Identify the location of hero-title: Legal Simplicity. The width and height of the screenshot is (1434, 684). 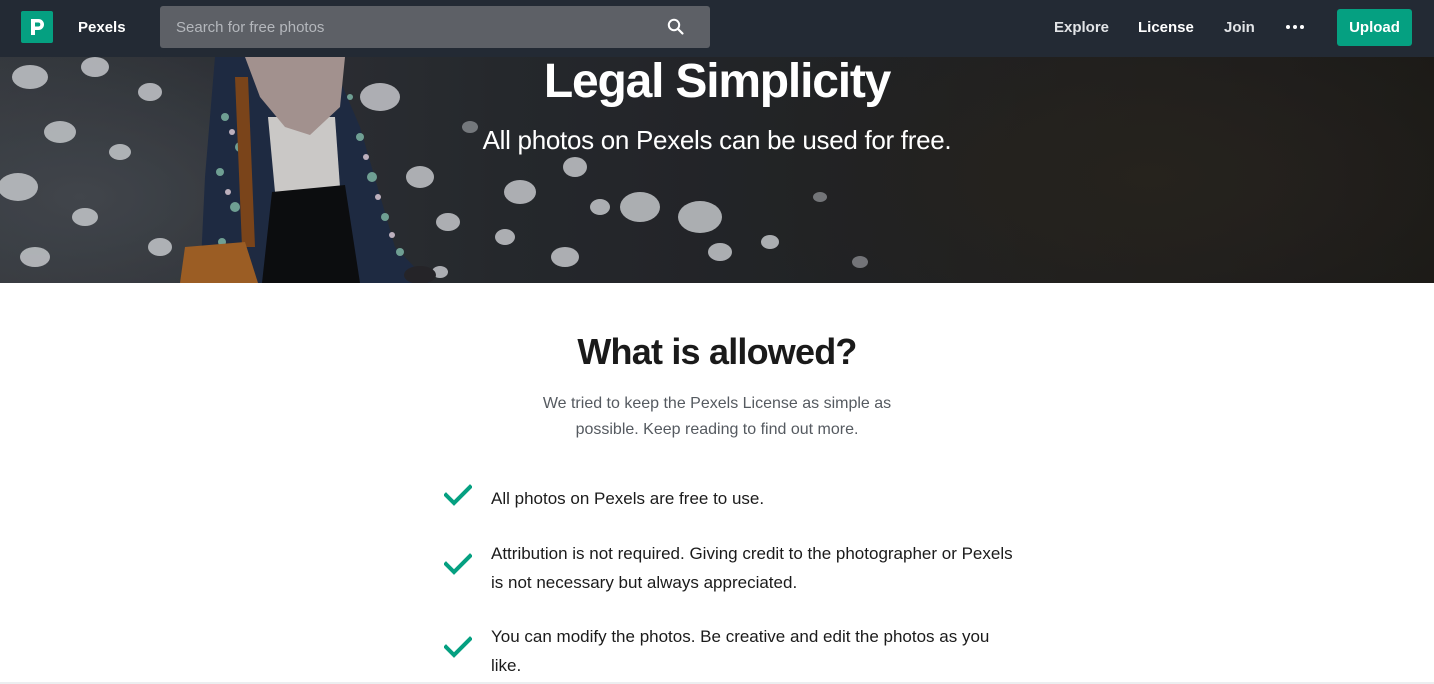
(717, 82).